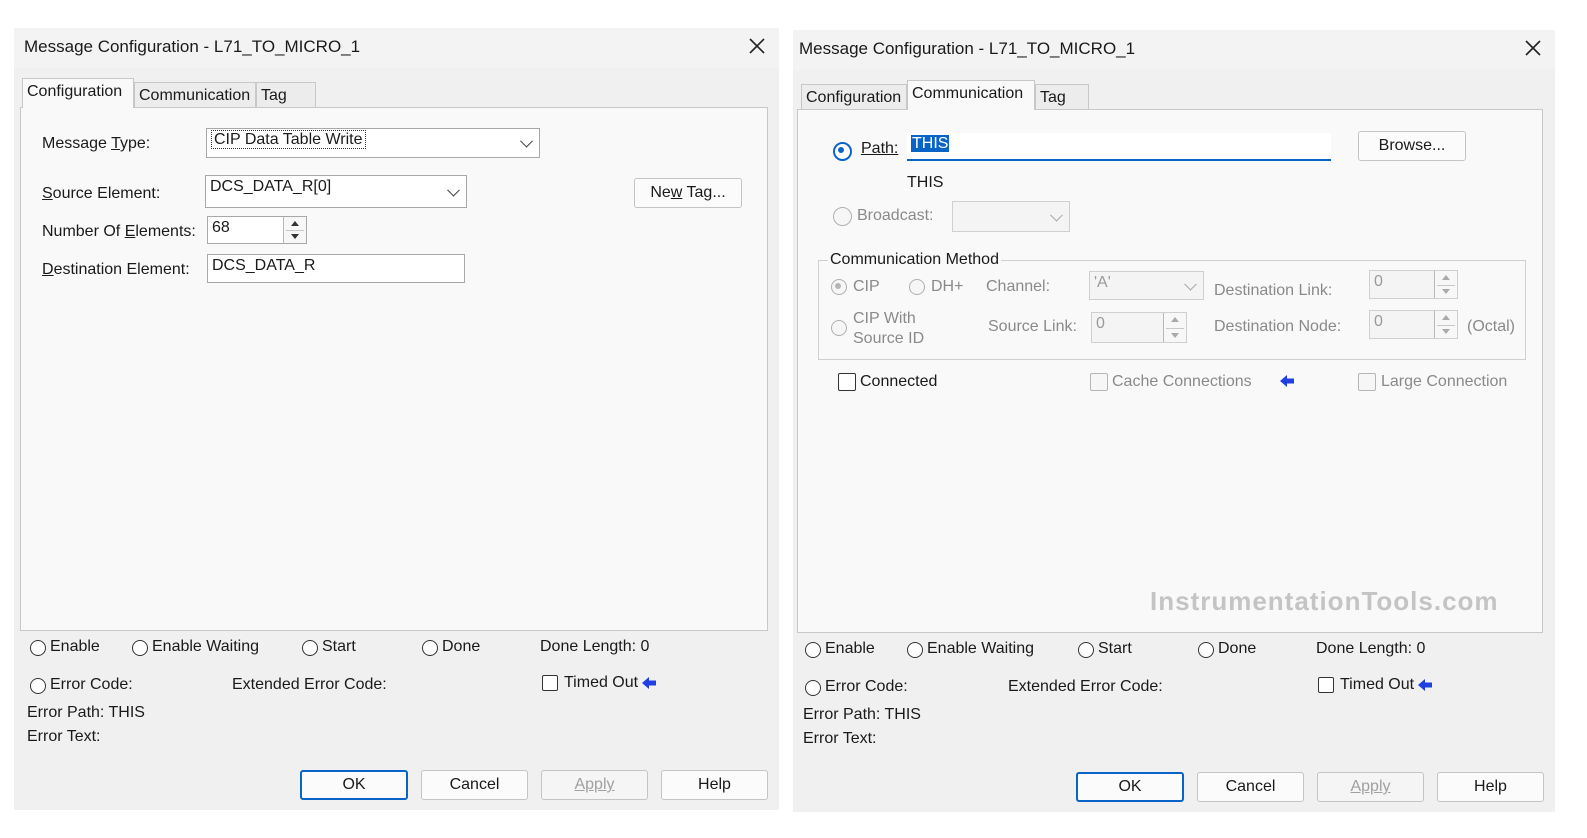 Image resolution: width=1587 pixels, height=838 pixels. What do you see at coordinates (925, 182) in the screenshot?
I see `path-resolved: THIS` at bounding box center [925, 182].